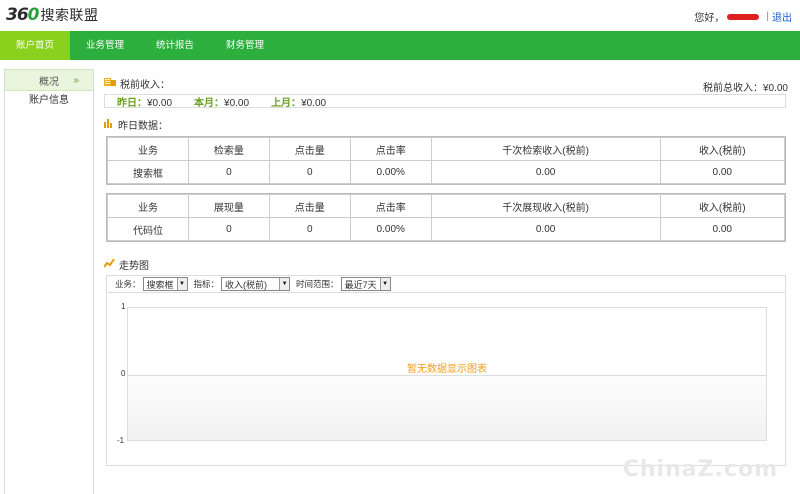  I want to click on yesterday-section-title: 昨日数据：, so click(445, 124).